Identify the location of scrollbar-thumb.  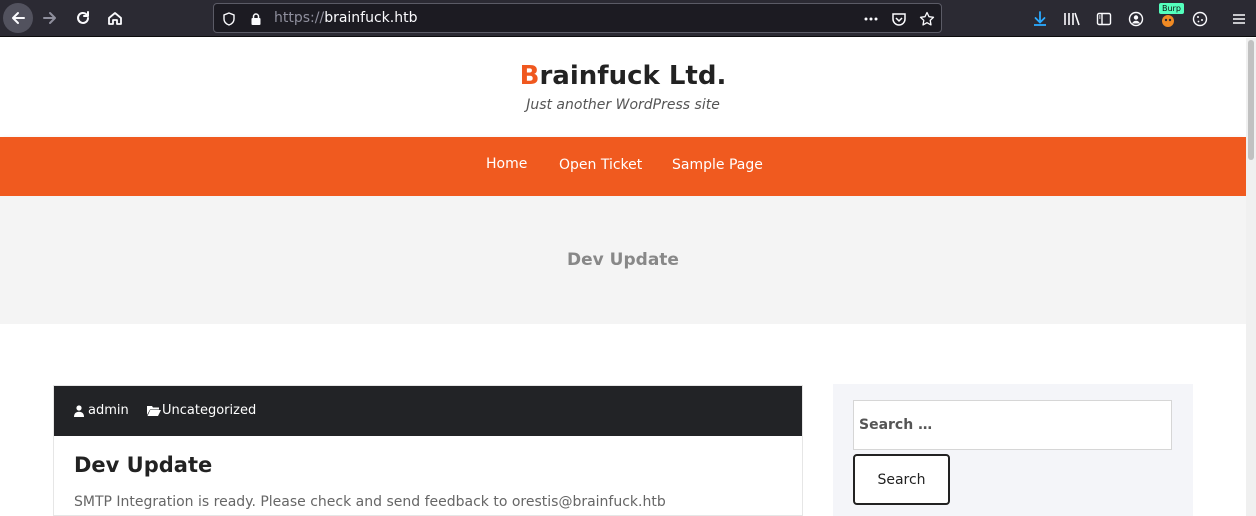
(1251, 100).